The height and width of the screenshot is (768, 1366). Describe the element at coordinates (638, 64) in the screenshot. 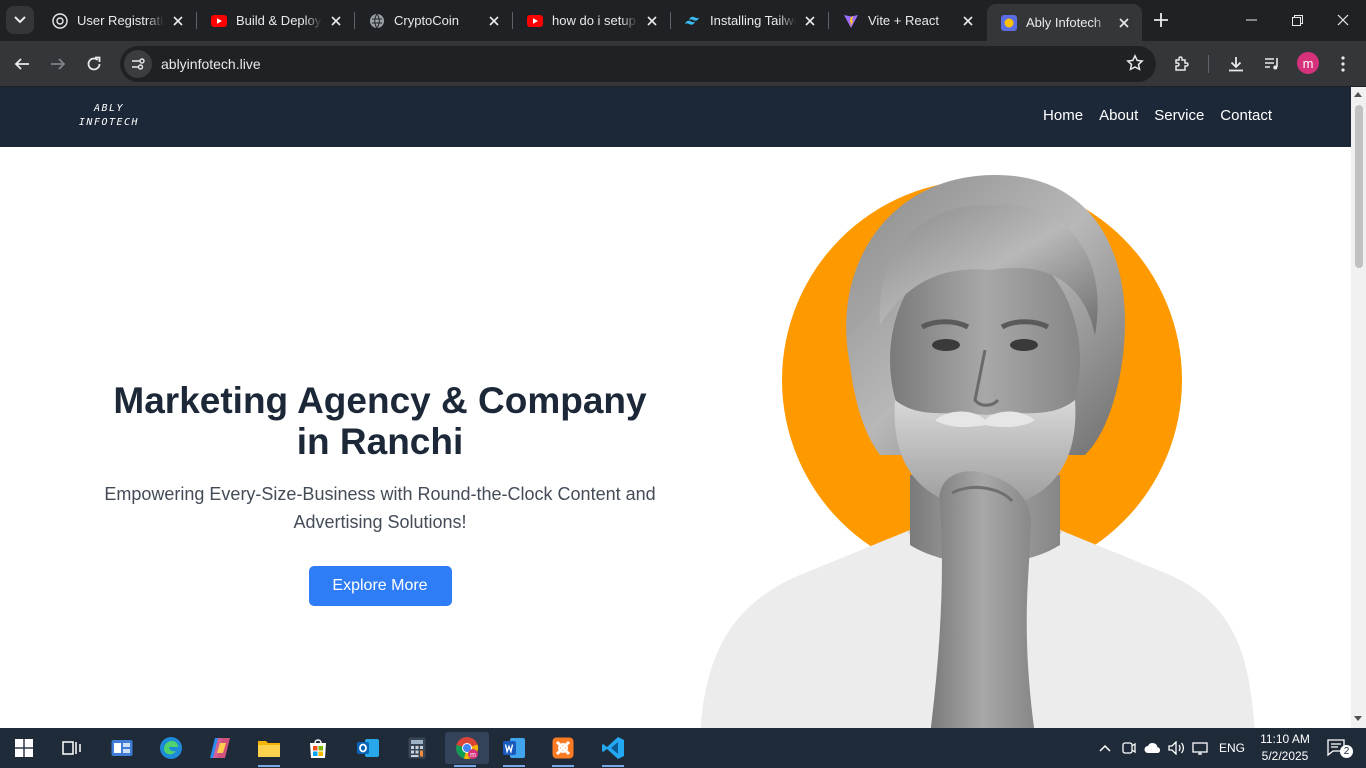

I see `address-bar: ablyinfotech.live` at that location.